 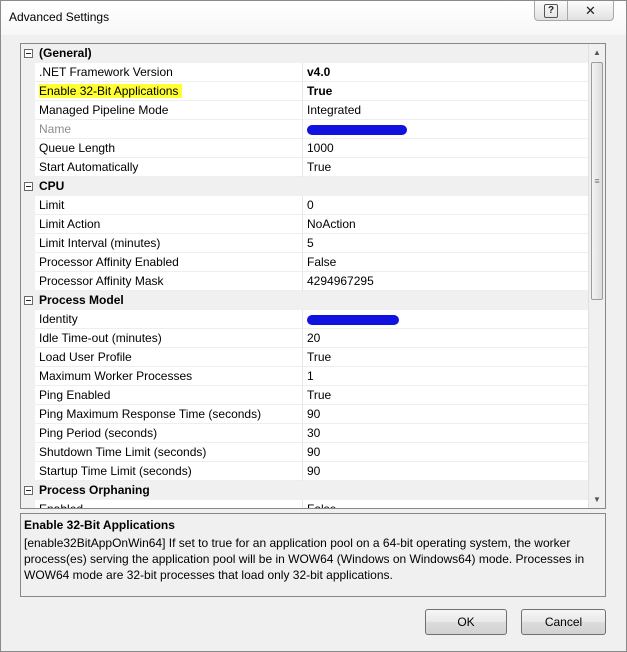 I want to click on property-name: Identity, so click(x=169, y=319).